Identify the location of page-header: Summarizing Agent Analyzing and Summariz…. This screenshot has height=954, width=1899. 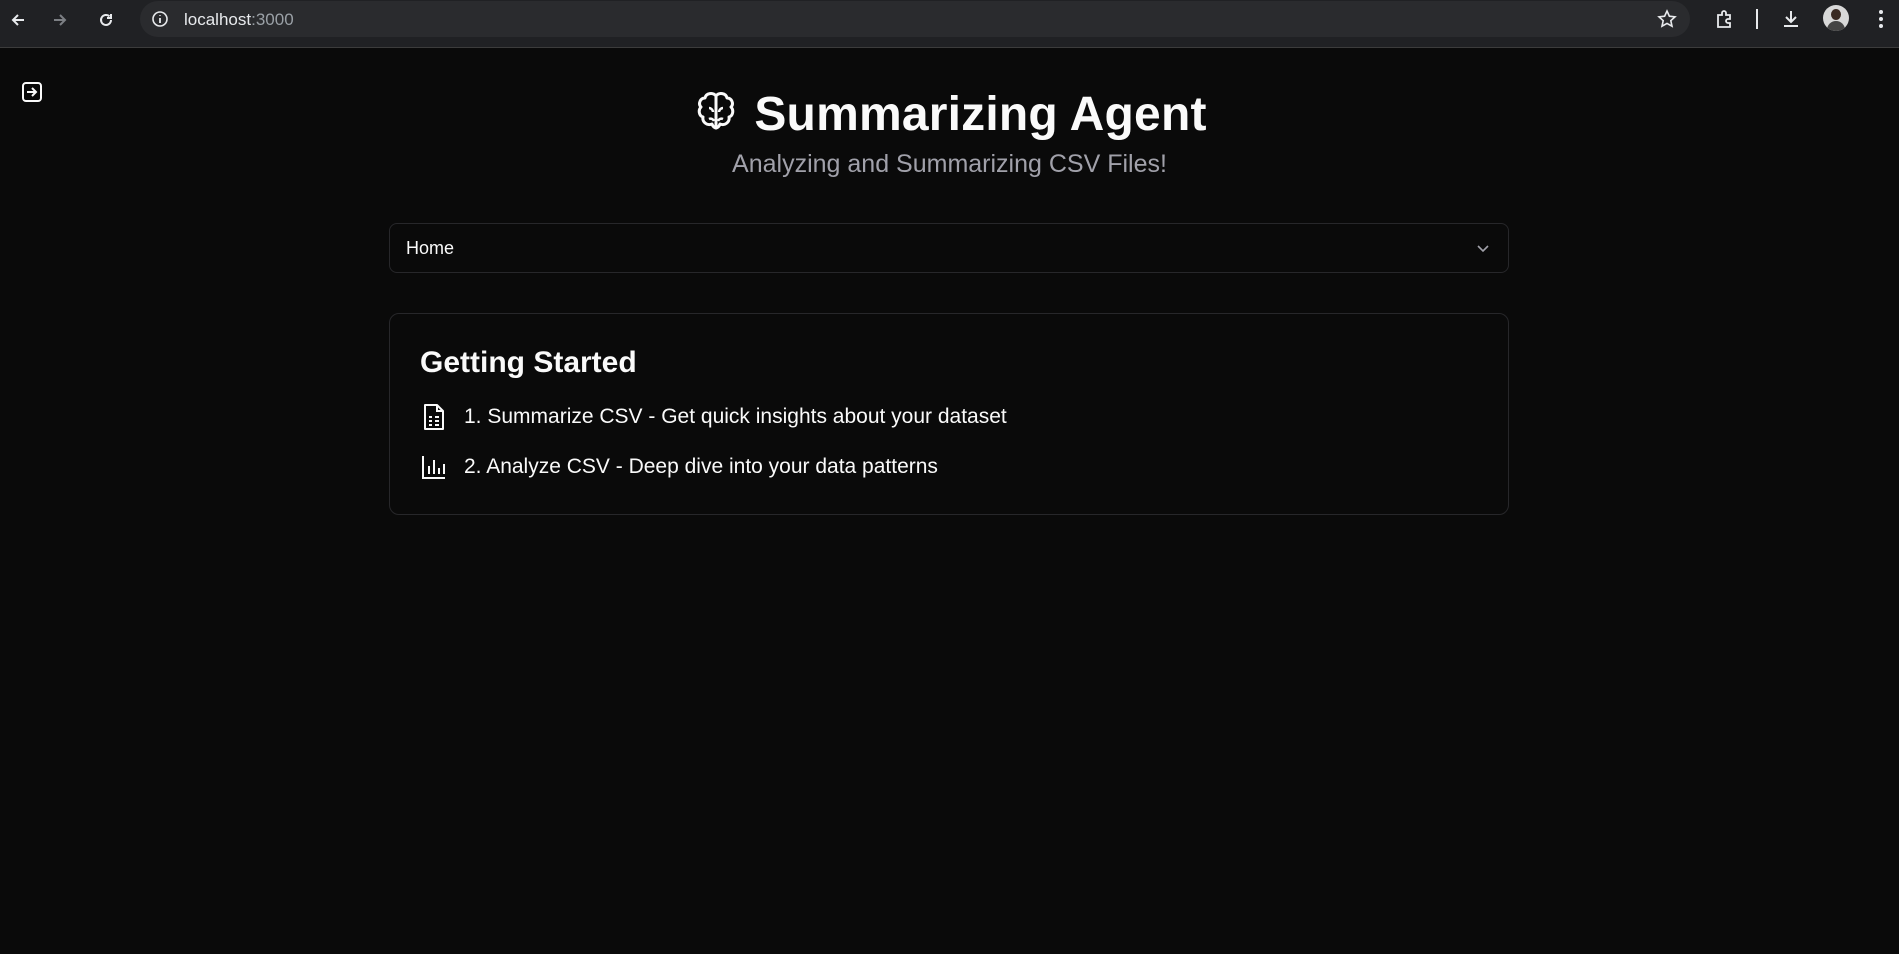
(949, 131).